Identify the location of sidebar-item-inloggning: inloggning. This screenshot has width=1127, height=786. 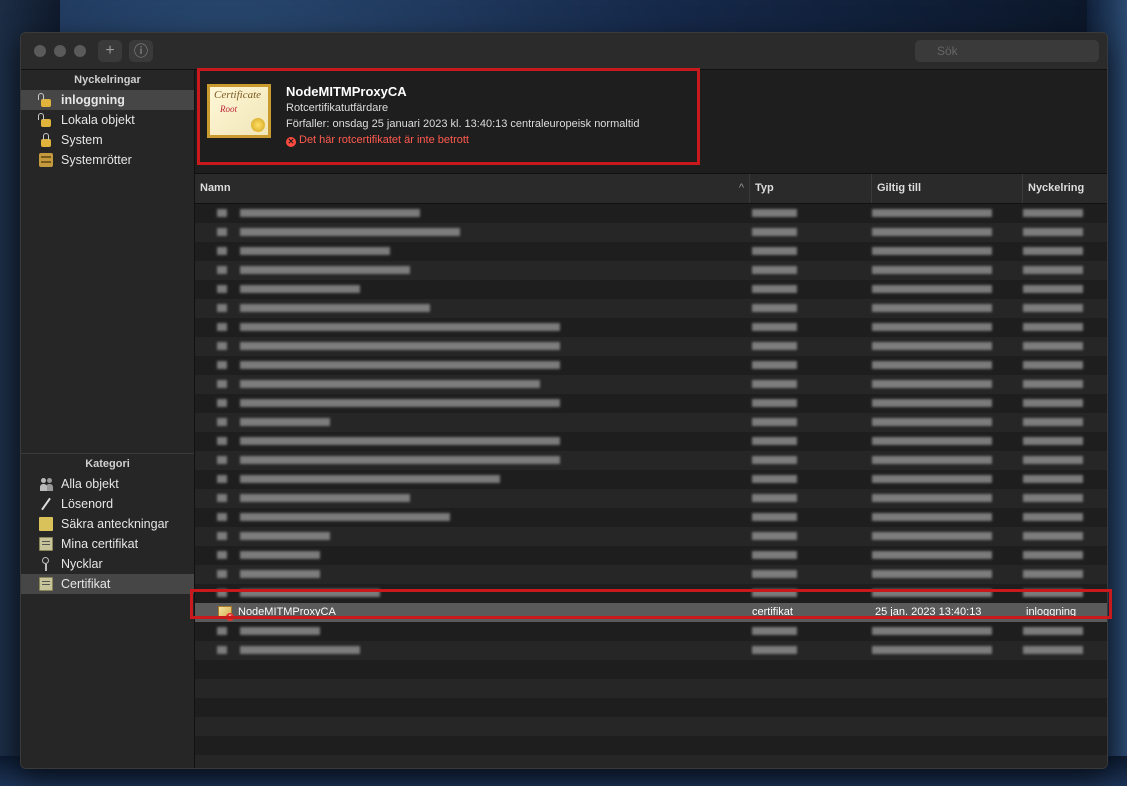
(107, 100).